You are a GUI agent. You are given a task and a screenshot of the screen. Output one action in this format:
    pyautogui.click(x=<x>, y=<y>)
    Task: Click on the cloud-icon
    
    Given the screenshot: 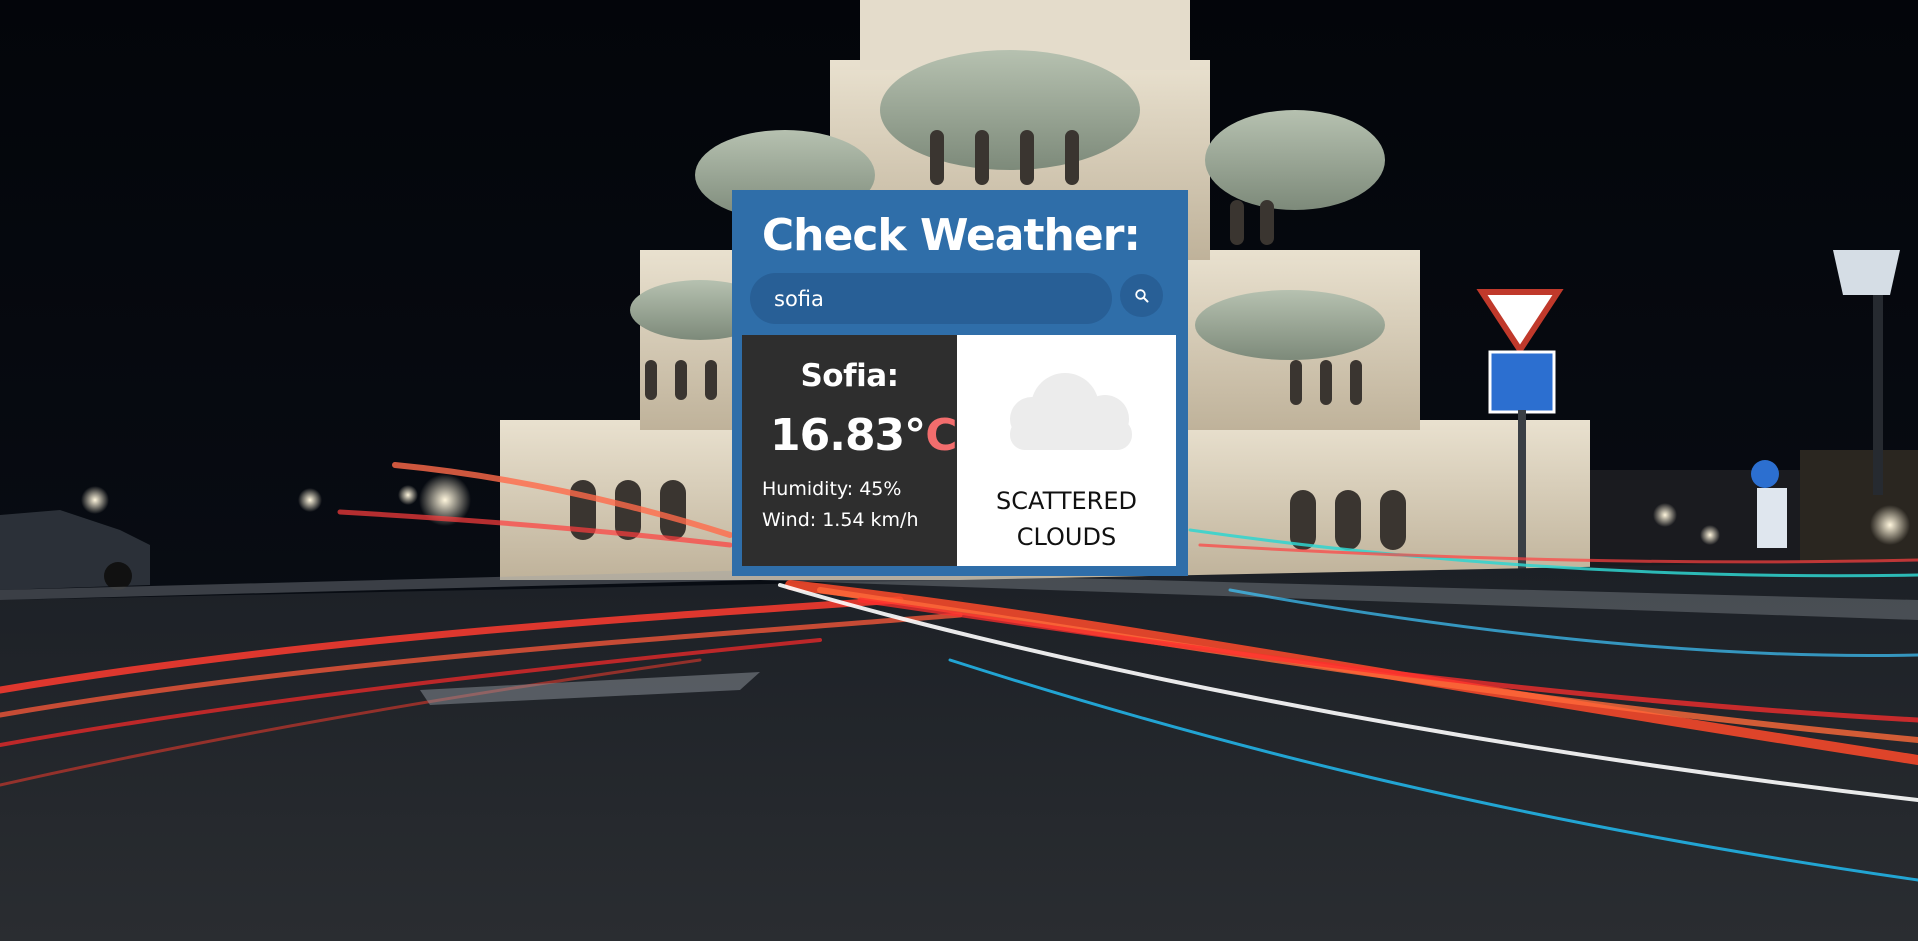 What is the action you would take?
    pyautogui.click(x=1071, y=411)
    